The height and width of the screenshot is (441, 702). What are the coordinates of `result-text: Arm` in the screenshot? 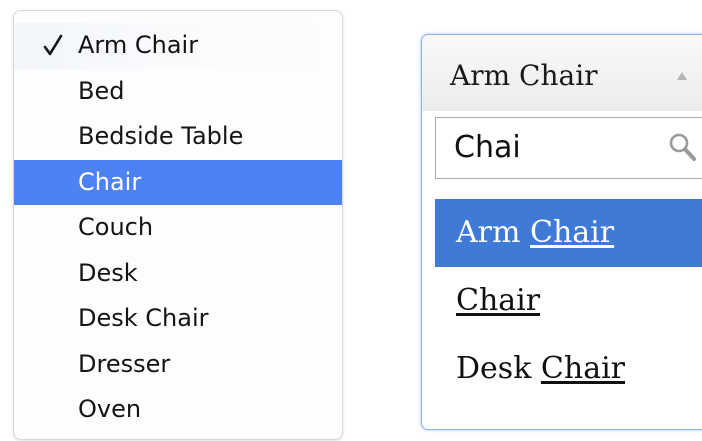 It's located at (493, 232).